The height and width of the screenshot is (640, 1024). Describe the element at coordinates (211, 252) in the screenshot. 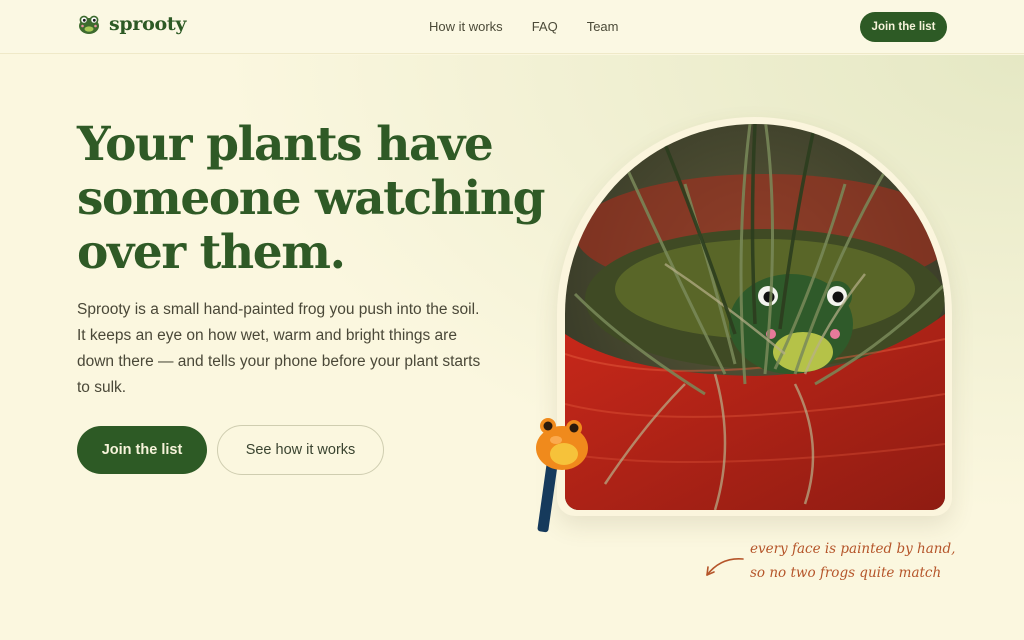

I see `headline-line: over them.` at that location.